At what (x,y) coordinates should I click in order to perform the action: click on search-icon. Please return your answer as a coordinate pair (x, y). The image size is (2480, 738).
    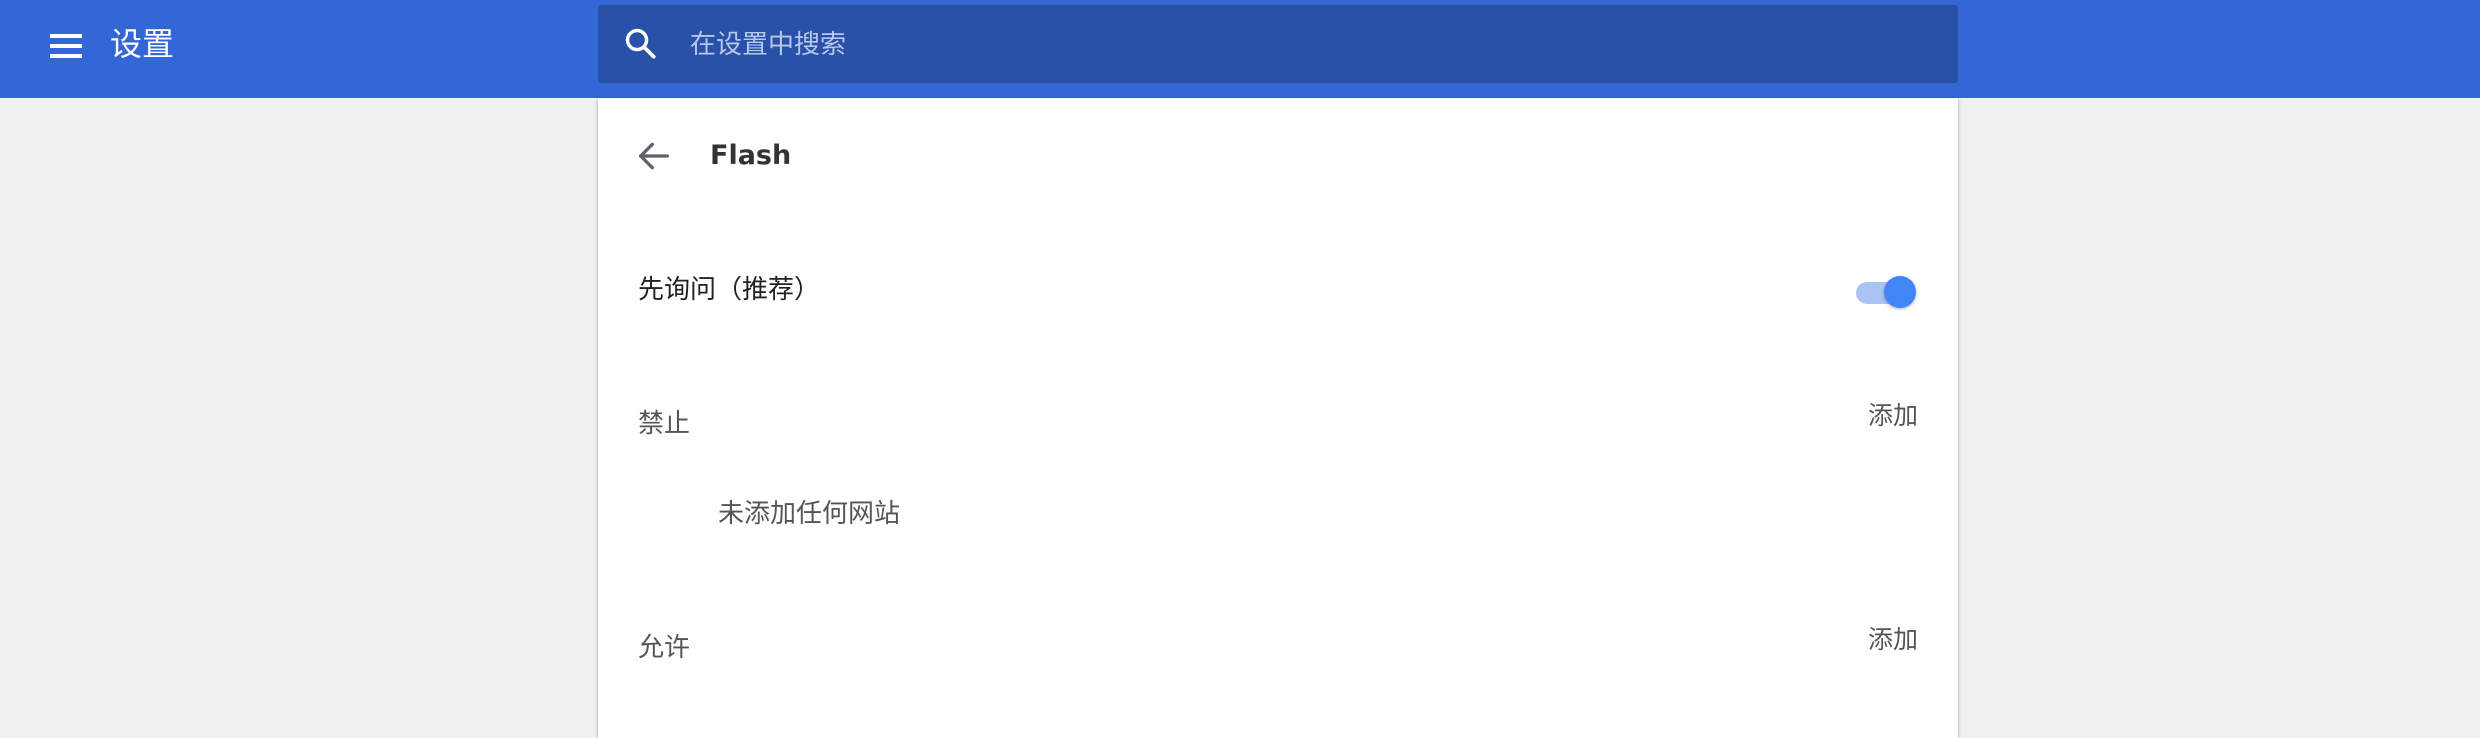
    Looking at the image, I should click on (640, 43).